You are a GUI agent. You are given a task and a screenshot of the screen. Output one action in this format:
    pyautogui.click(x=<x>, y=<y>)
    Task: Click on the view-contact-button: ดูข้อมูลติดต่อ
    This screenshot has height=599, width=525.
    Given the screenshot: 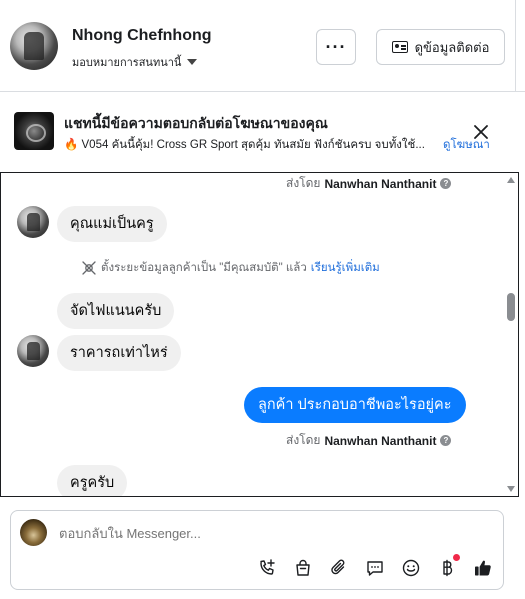 What is the action you would take?
    pyautogui.click(x=440, y=47)
    